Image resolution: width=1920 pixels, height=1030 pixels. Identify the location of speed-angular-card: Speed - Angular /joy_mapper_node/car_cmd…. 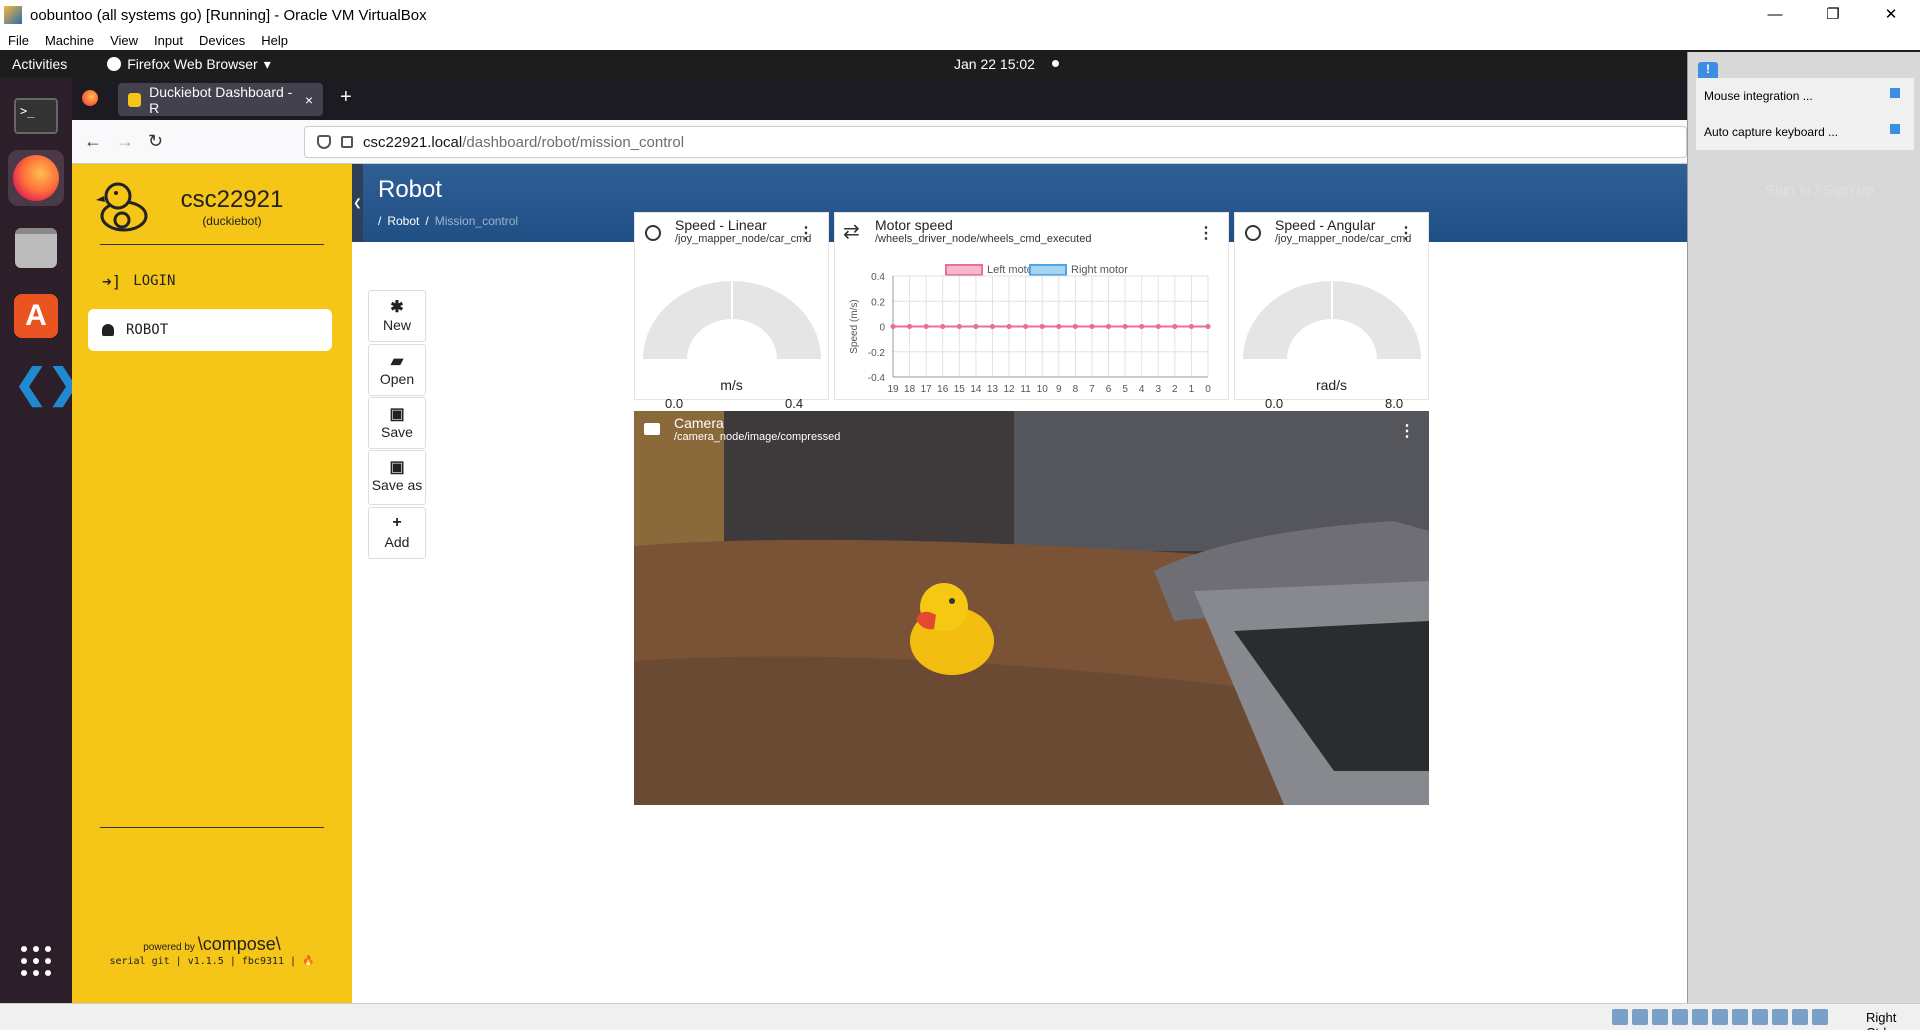
(1331, 311).